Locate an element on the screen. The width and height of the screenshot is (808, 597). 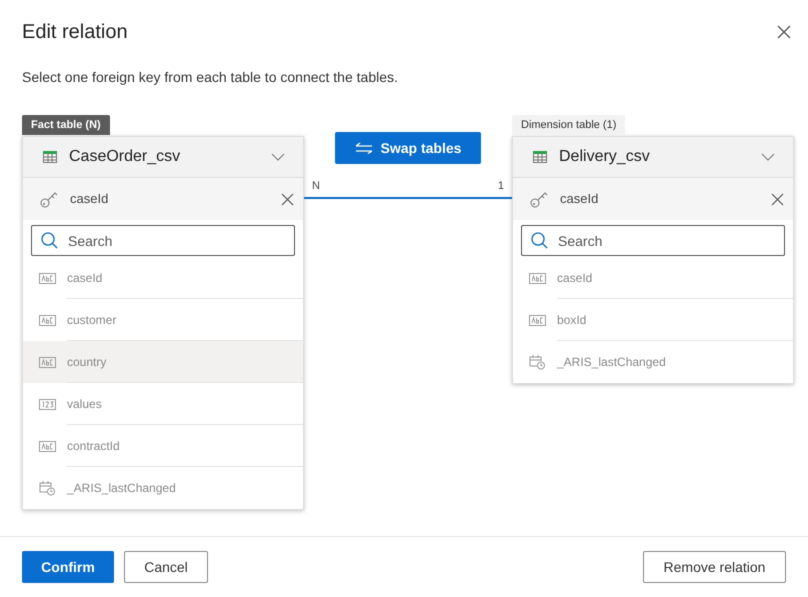
cancel-button: Cancel is located at coordinates (166, 567).